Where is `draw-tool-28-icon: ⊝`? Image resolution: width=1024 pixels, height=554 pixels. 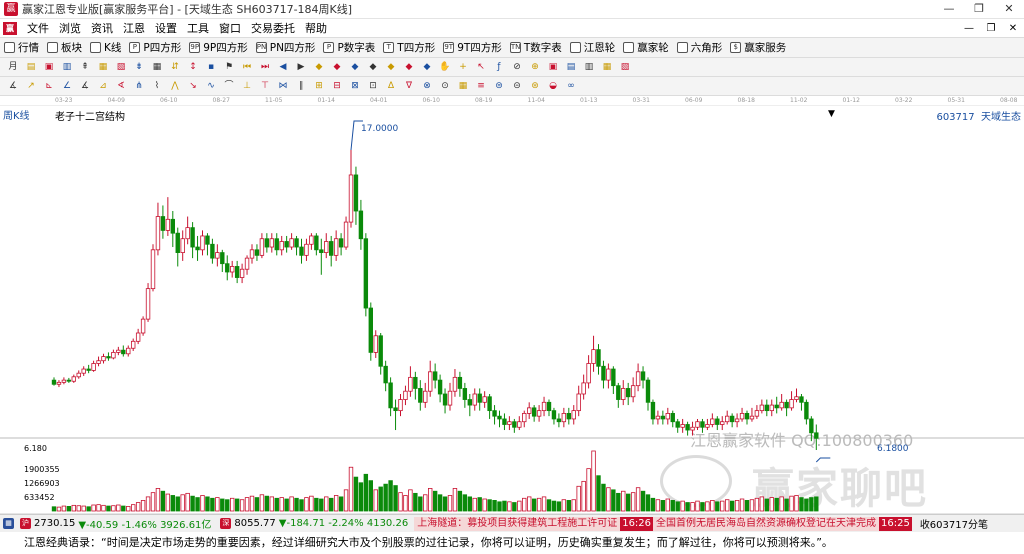
draw-tool-28-icon: ⊝ is located at coordinates (517, 86).